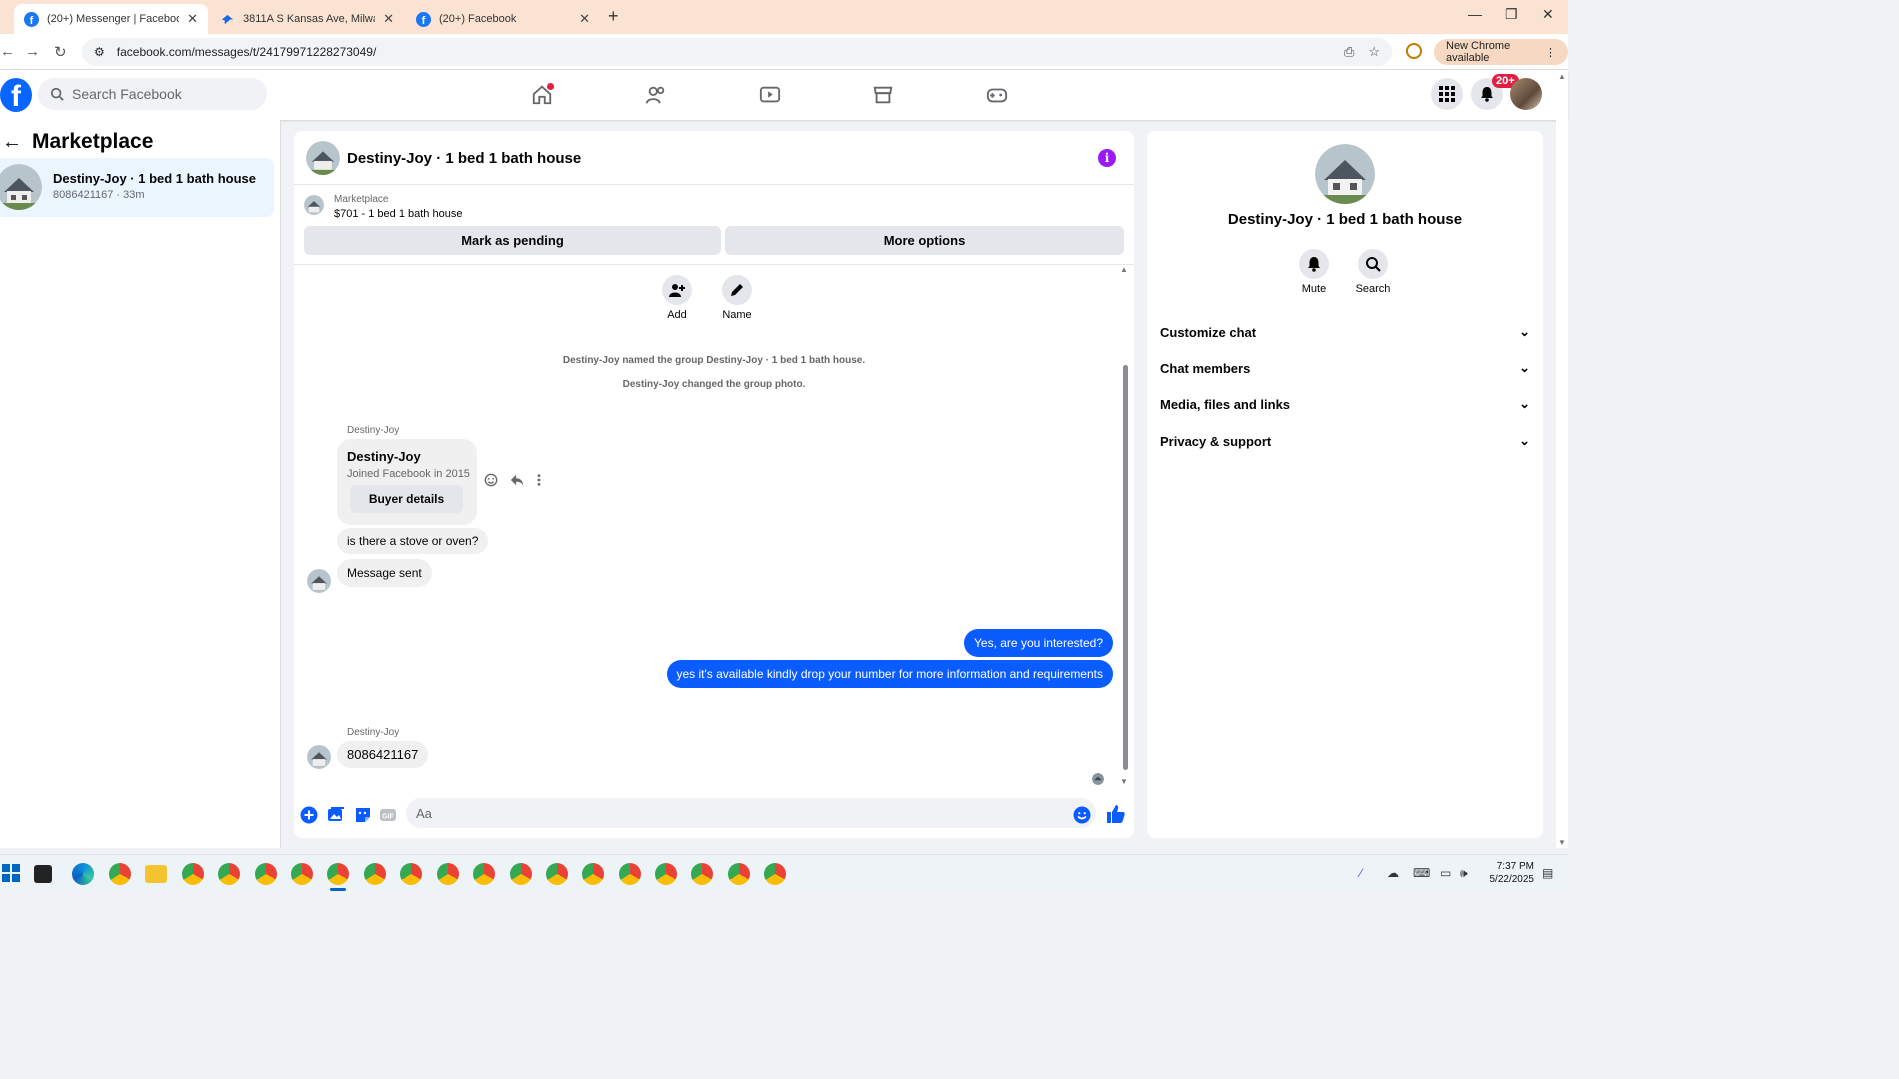 This screenshot has width=1899, height=1079. I want to click on tab-label: (20+) Messenger | Facebook, so click(113, 19).